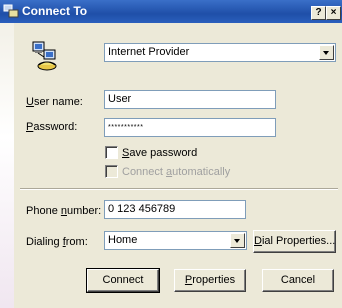 This screenshot has width=342, height=308. What do you see at coordinates (57, 242) in the screenshot?
I see `dialing-from-label: Dialing from:` at bounding box center [57, 242].